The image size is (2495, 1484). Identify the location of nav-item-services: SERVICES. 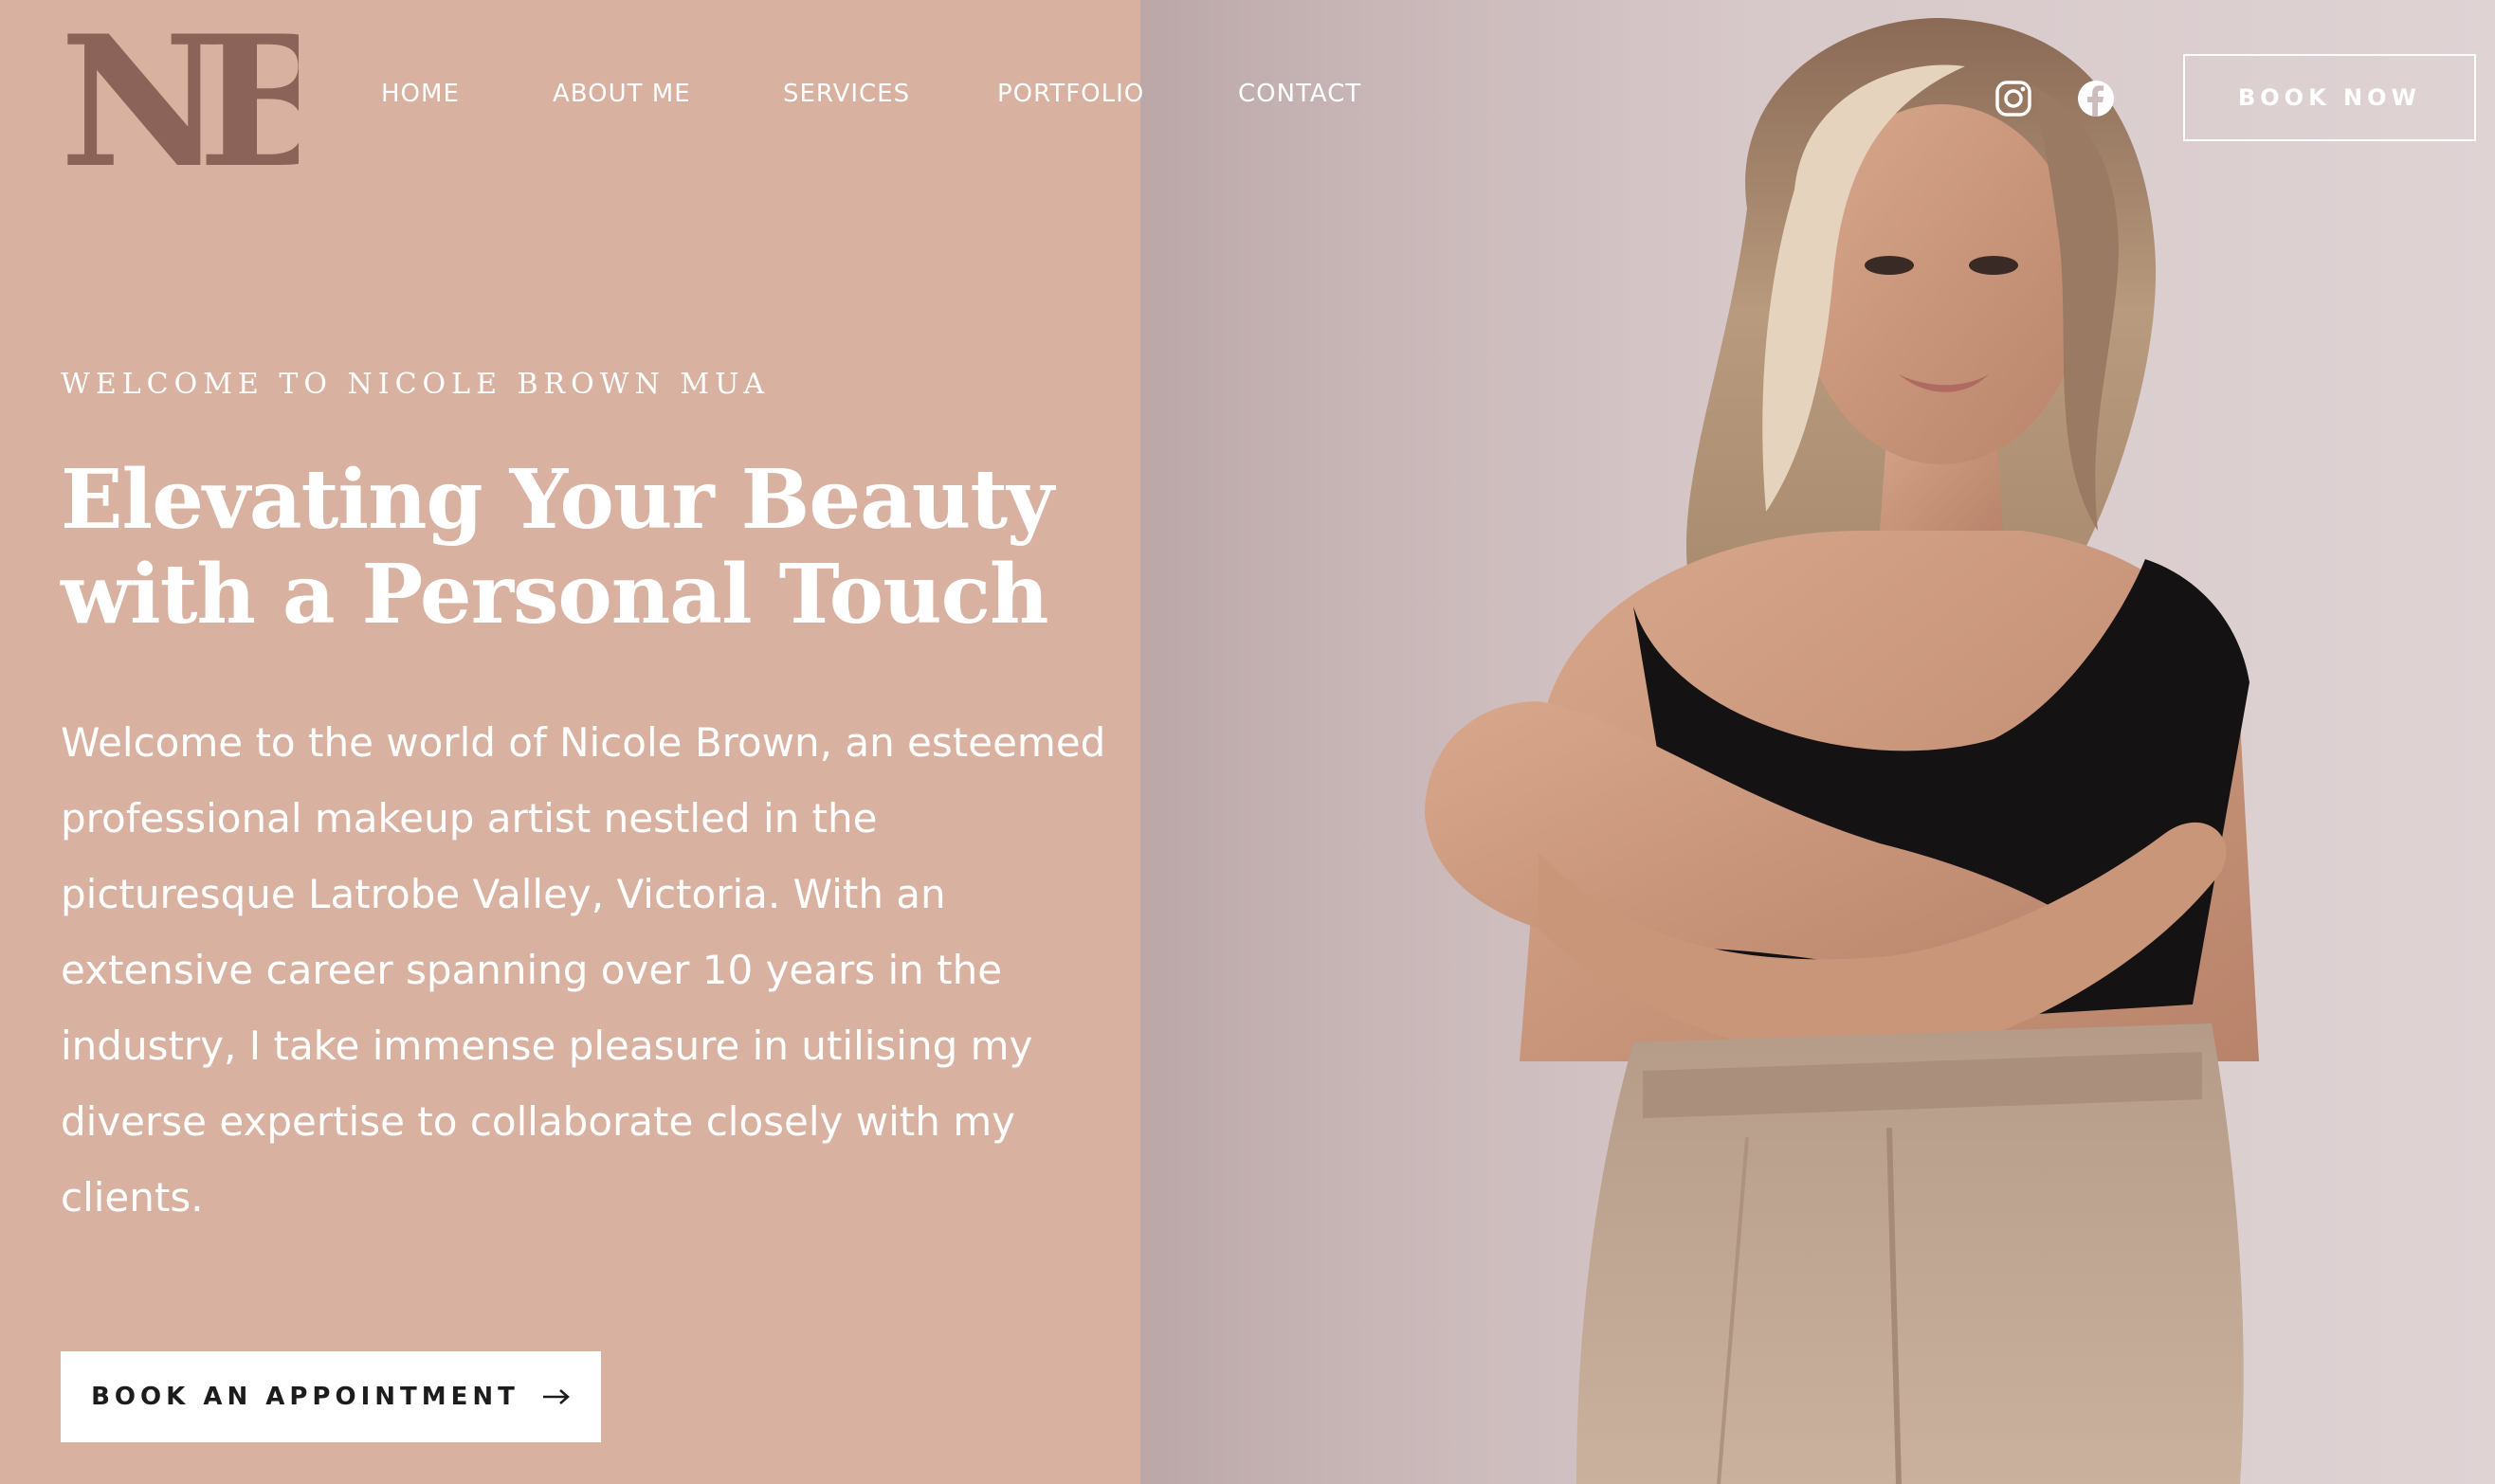
(846, 94).